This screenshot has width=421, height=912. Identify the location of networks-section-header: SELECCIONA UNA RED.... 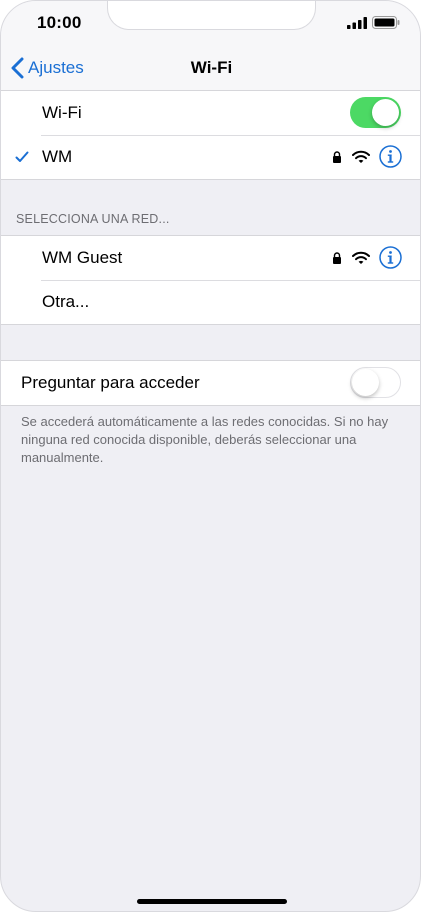
(93, 219).